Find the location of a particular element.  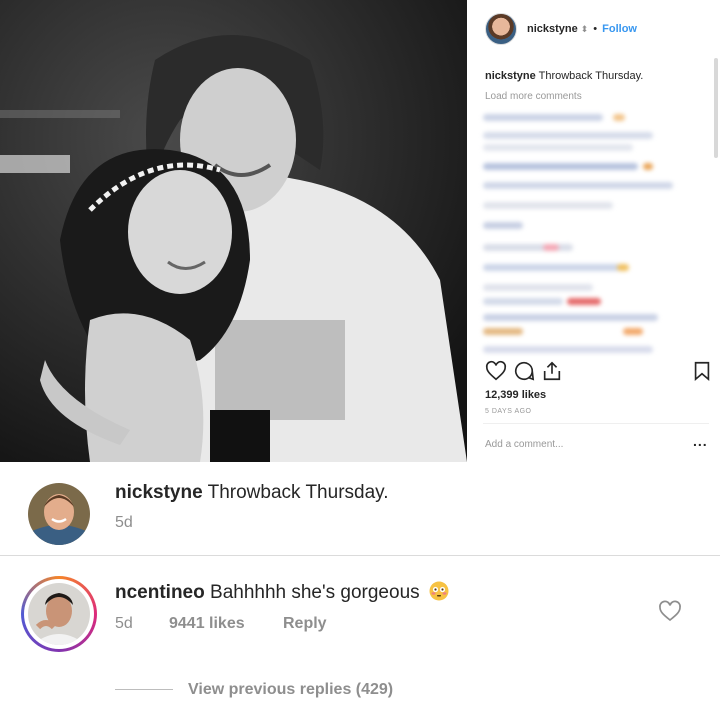

caption-username: nickstyne is located at coordinates (510, 76).